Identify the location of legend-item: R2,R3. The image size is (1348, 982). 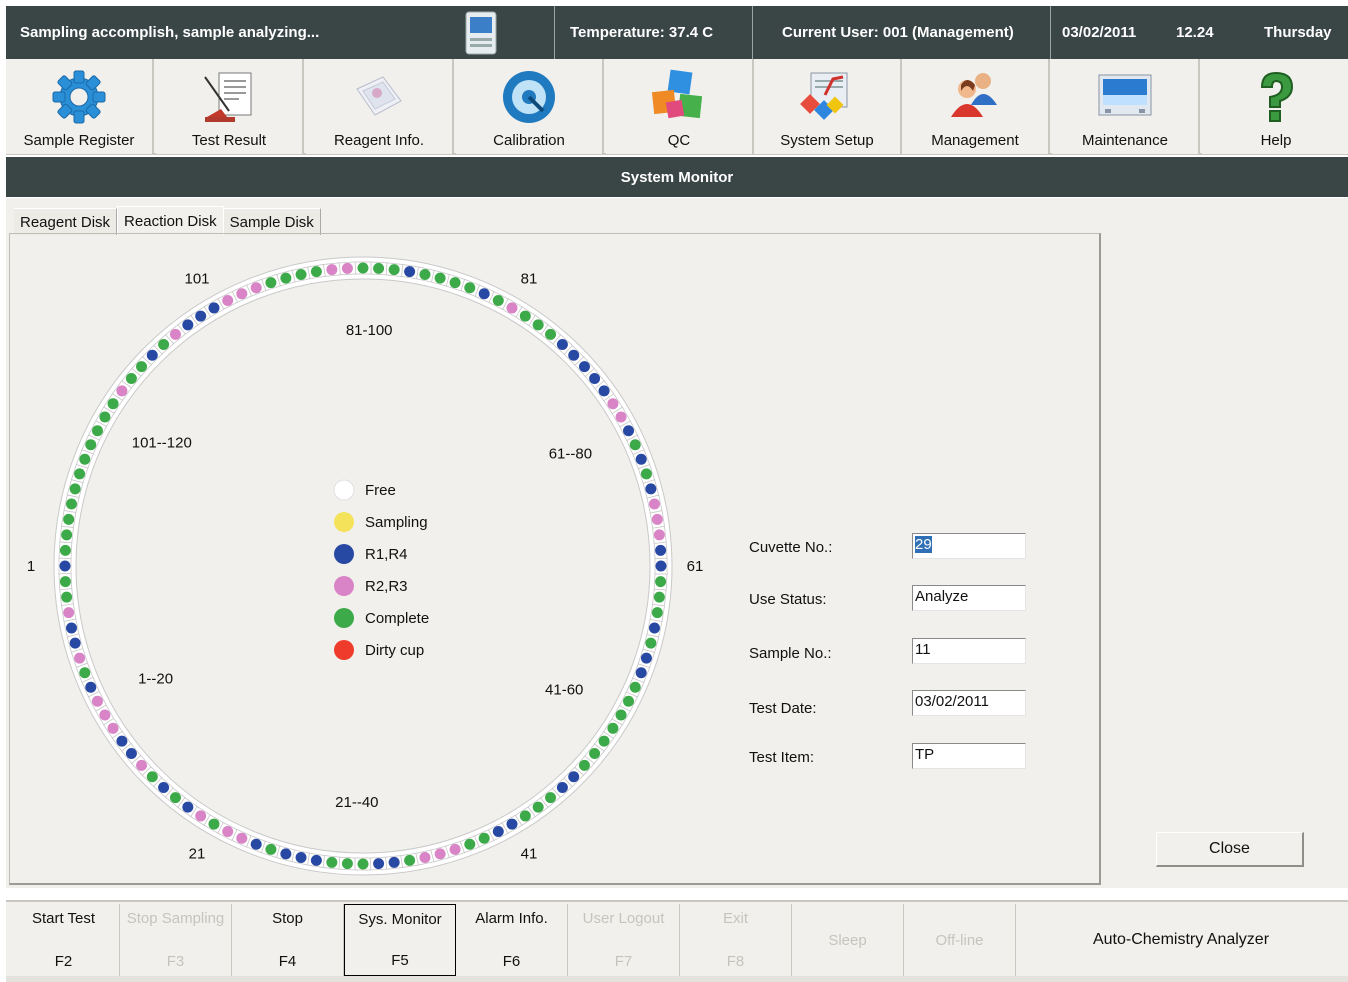
(371, 586).